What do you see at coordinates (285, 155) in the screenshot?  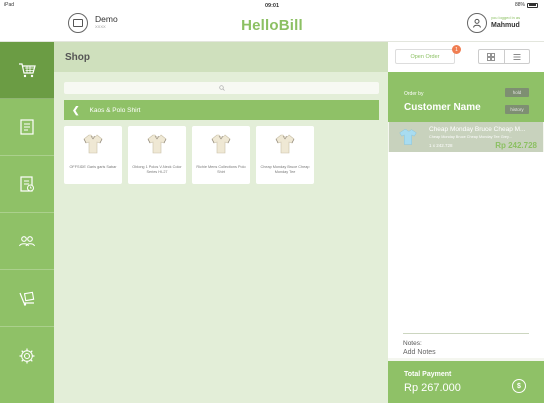 I see `product-card: Cheap Monday Bruce Cheap Monday Tee` at bounding box center [285, 155].